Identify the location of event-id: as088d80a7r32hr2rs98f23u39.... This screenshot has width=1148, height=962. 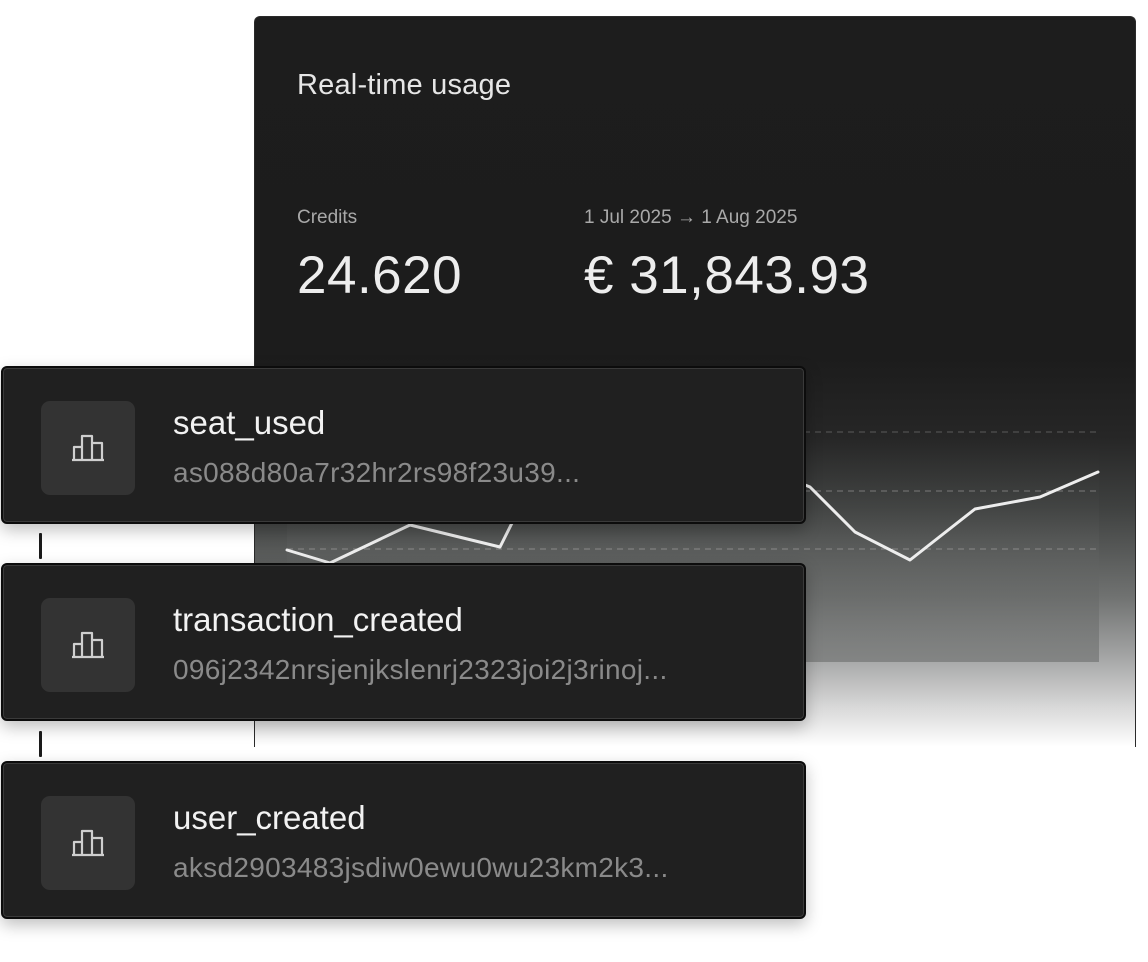
(377, 472).